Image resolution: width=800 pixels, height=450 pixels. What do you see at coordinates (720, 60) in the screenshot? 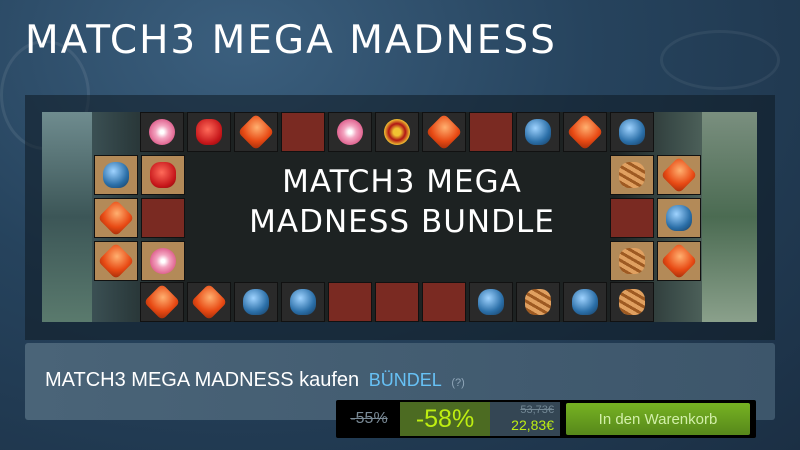
I see `background-decoration` at bounding box center [720, 60].